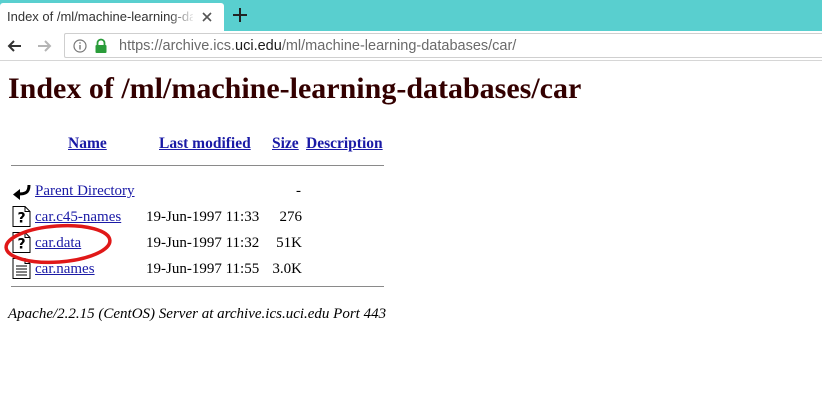  What do you see at coordinates (287, 269) in the screenshot?
I see `file-size: 3.0K` at bounding box center [287, 269].